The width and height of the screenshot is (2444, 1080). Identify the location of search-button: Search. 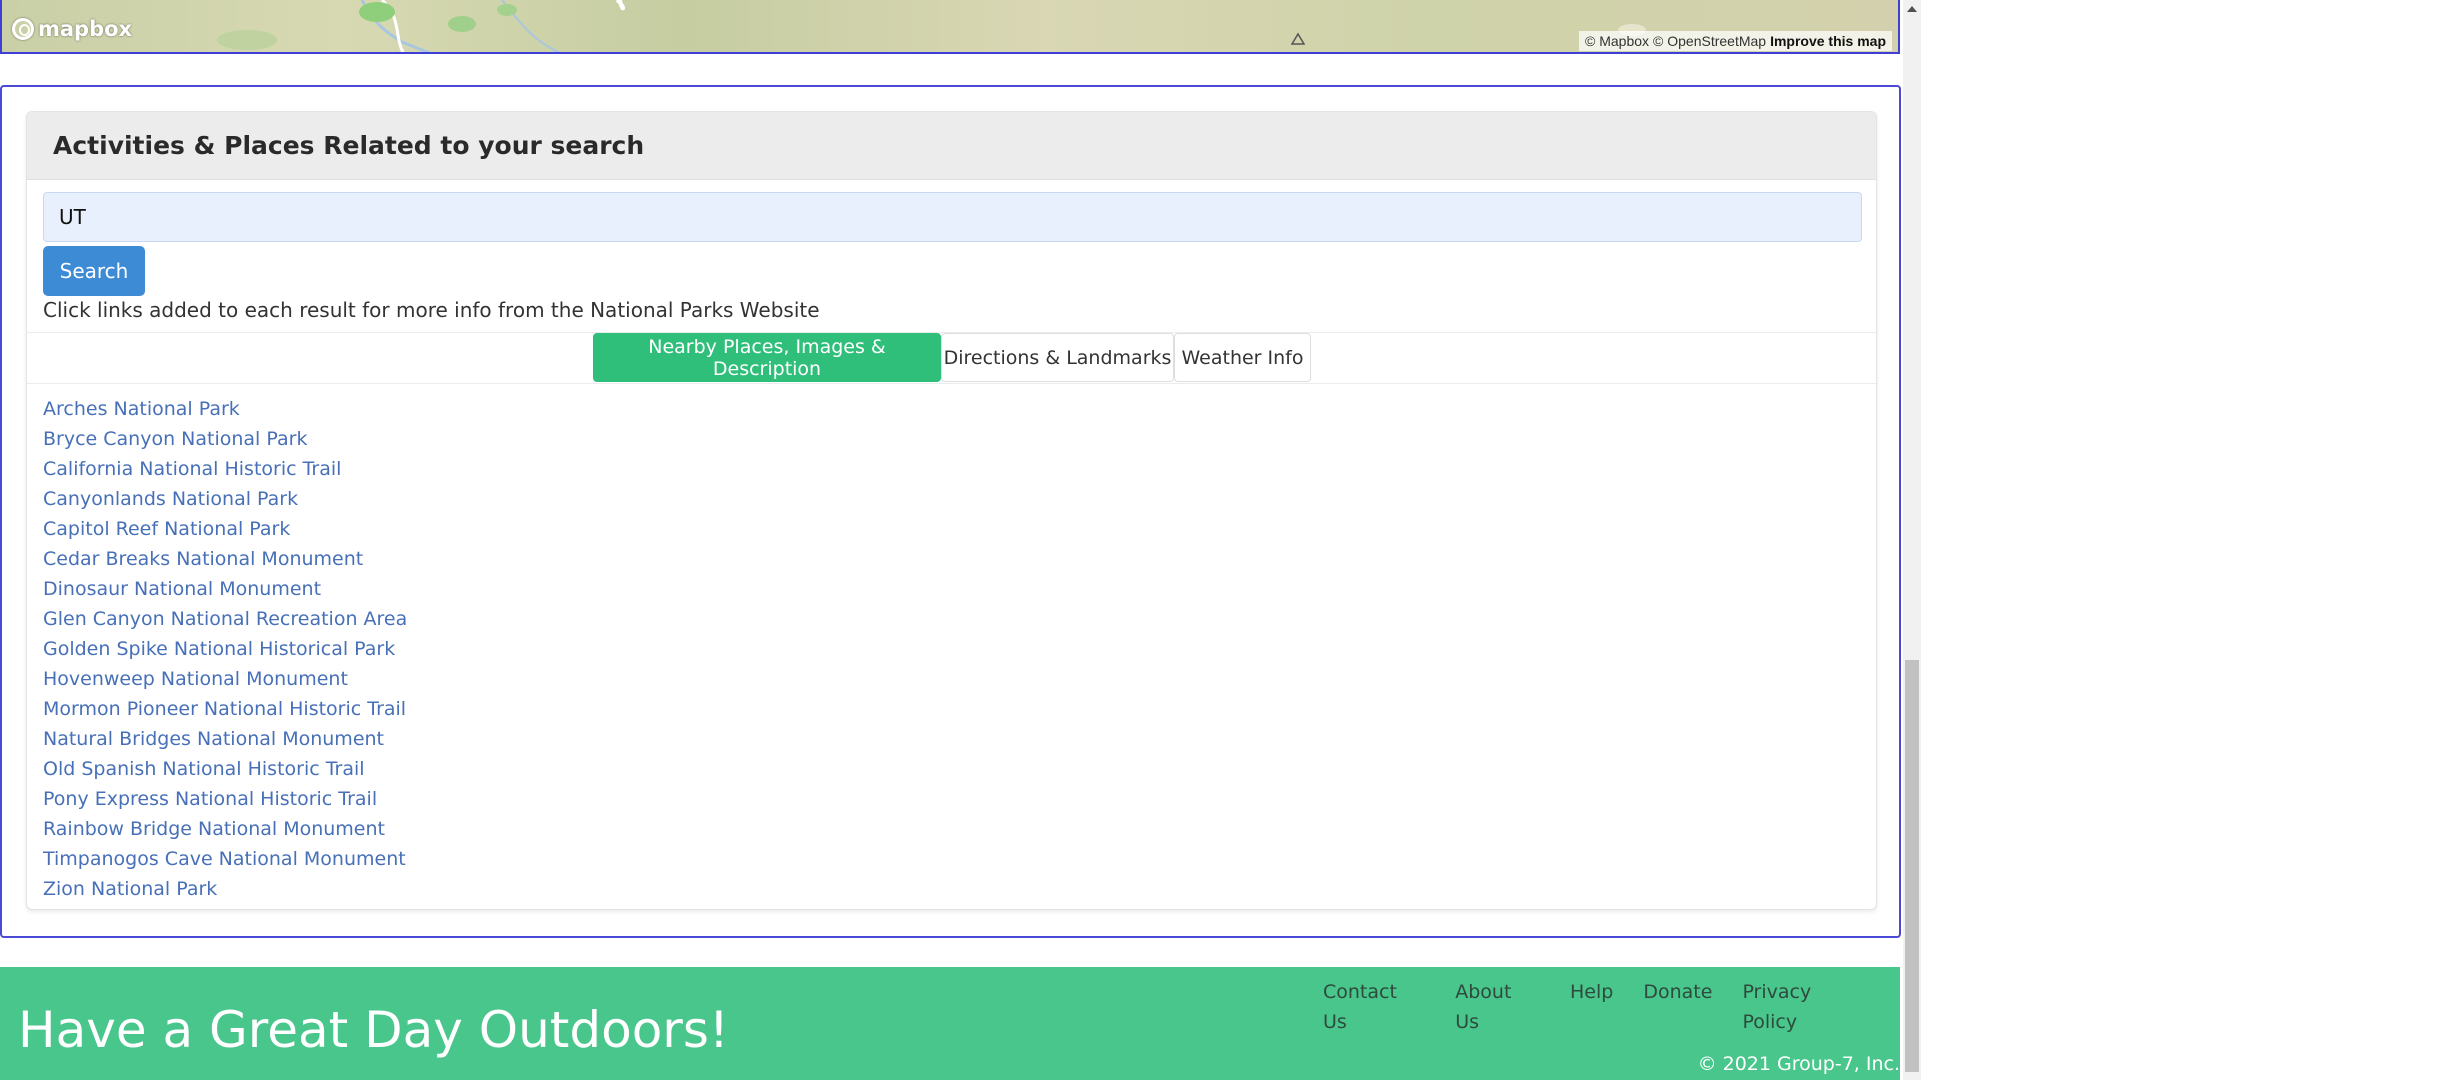
(94, 271).